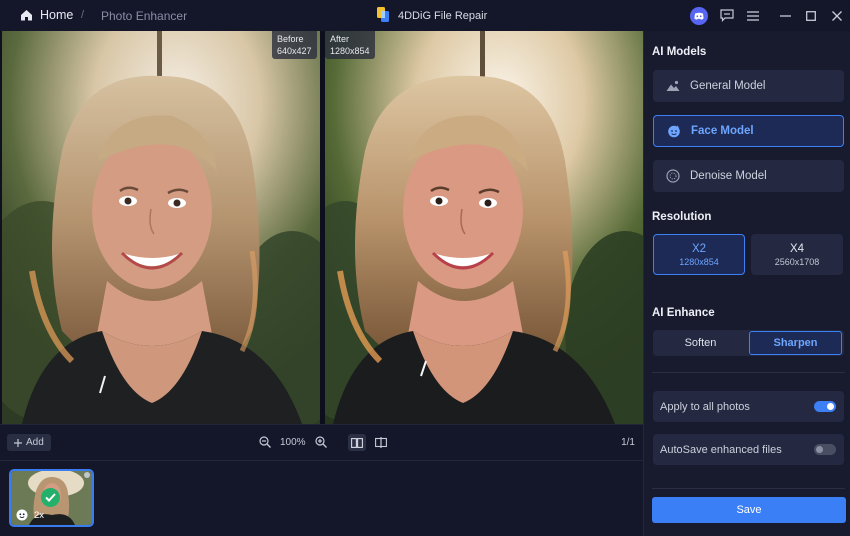  I want to click on resolution-x2-size: 1280x854, so click(699, 261).